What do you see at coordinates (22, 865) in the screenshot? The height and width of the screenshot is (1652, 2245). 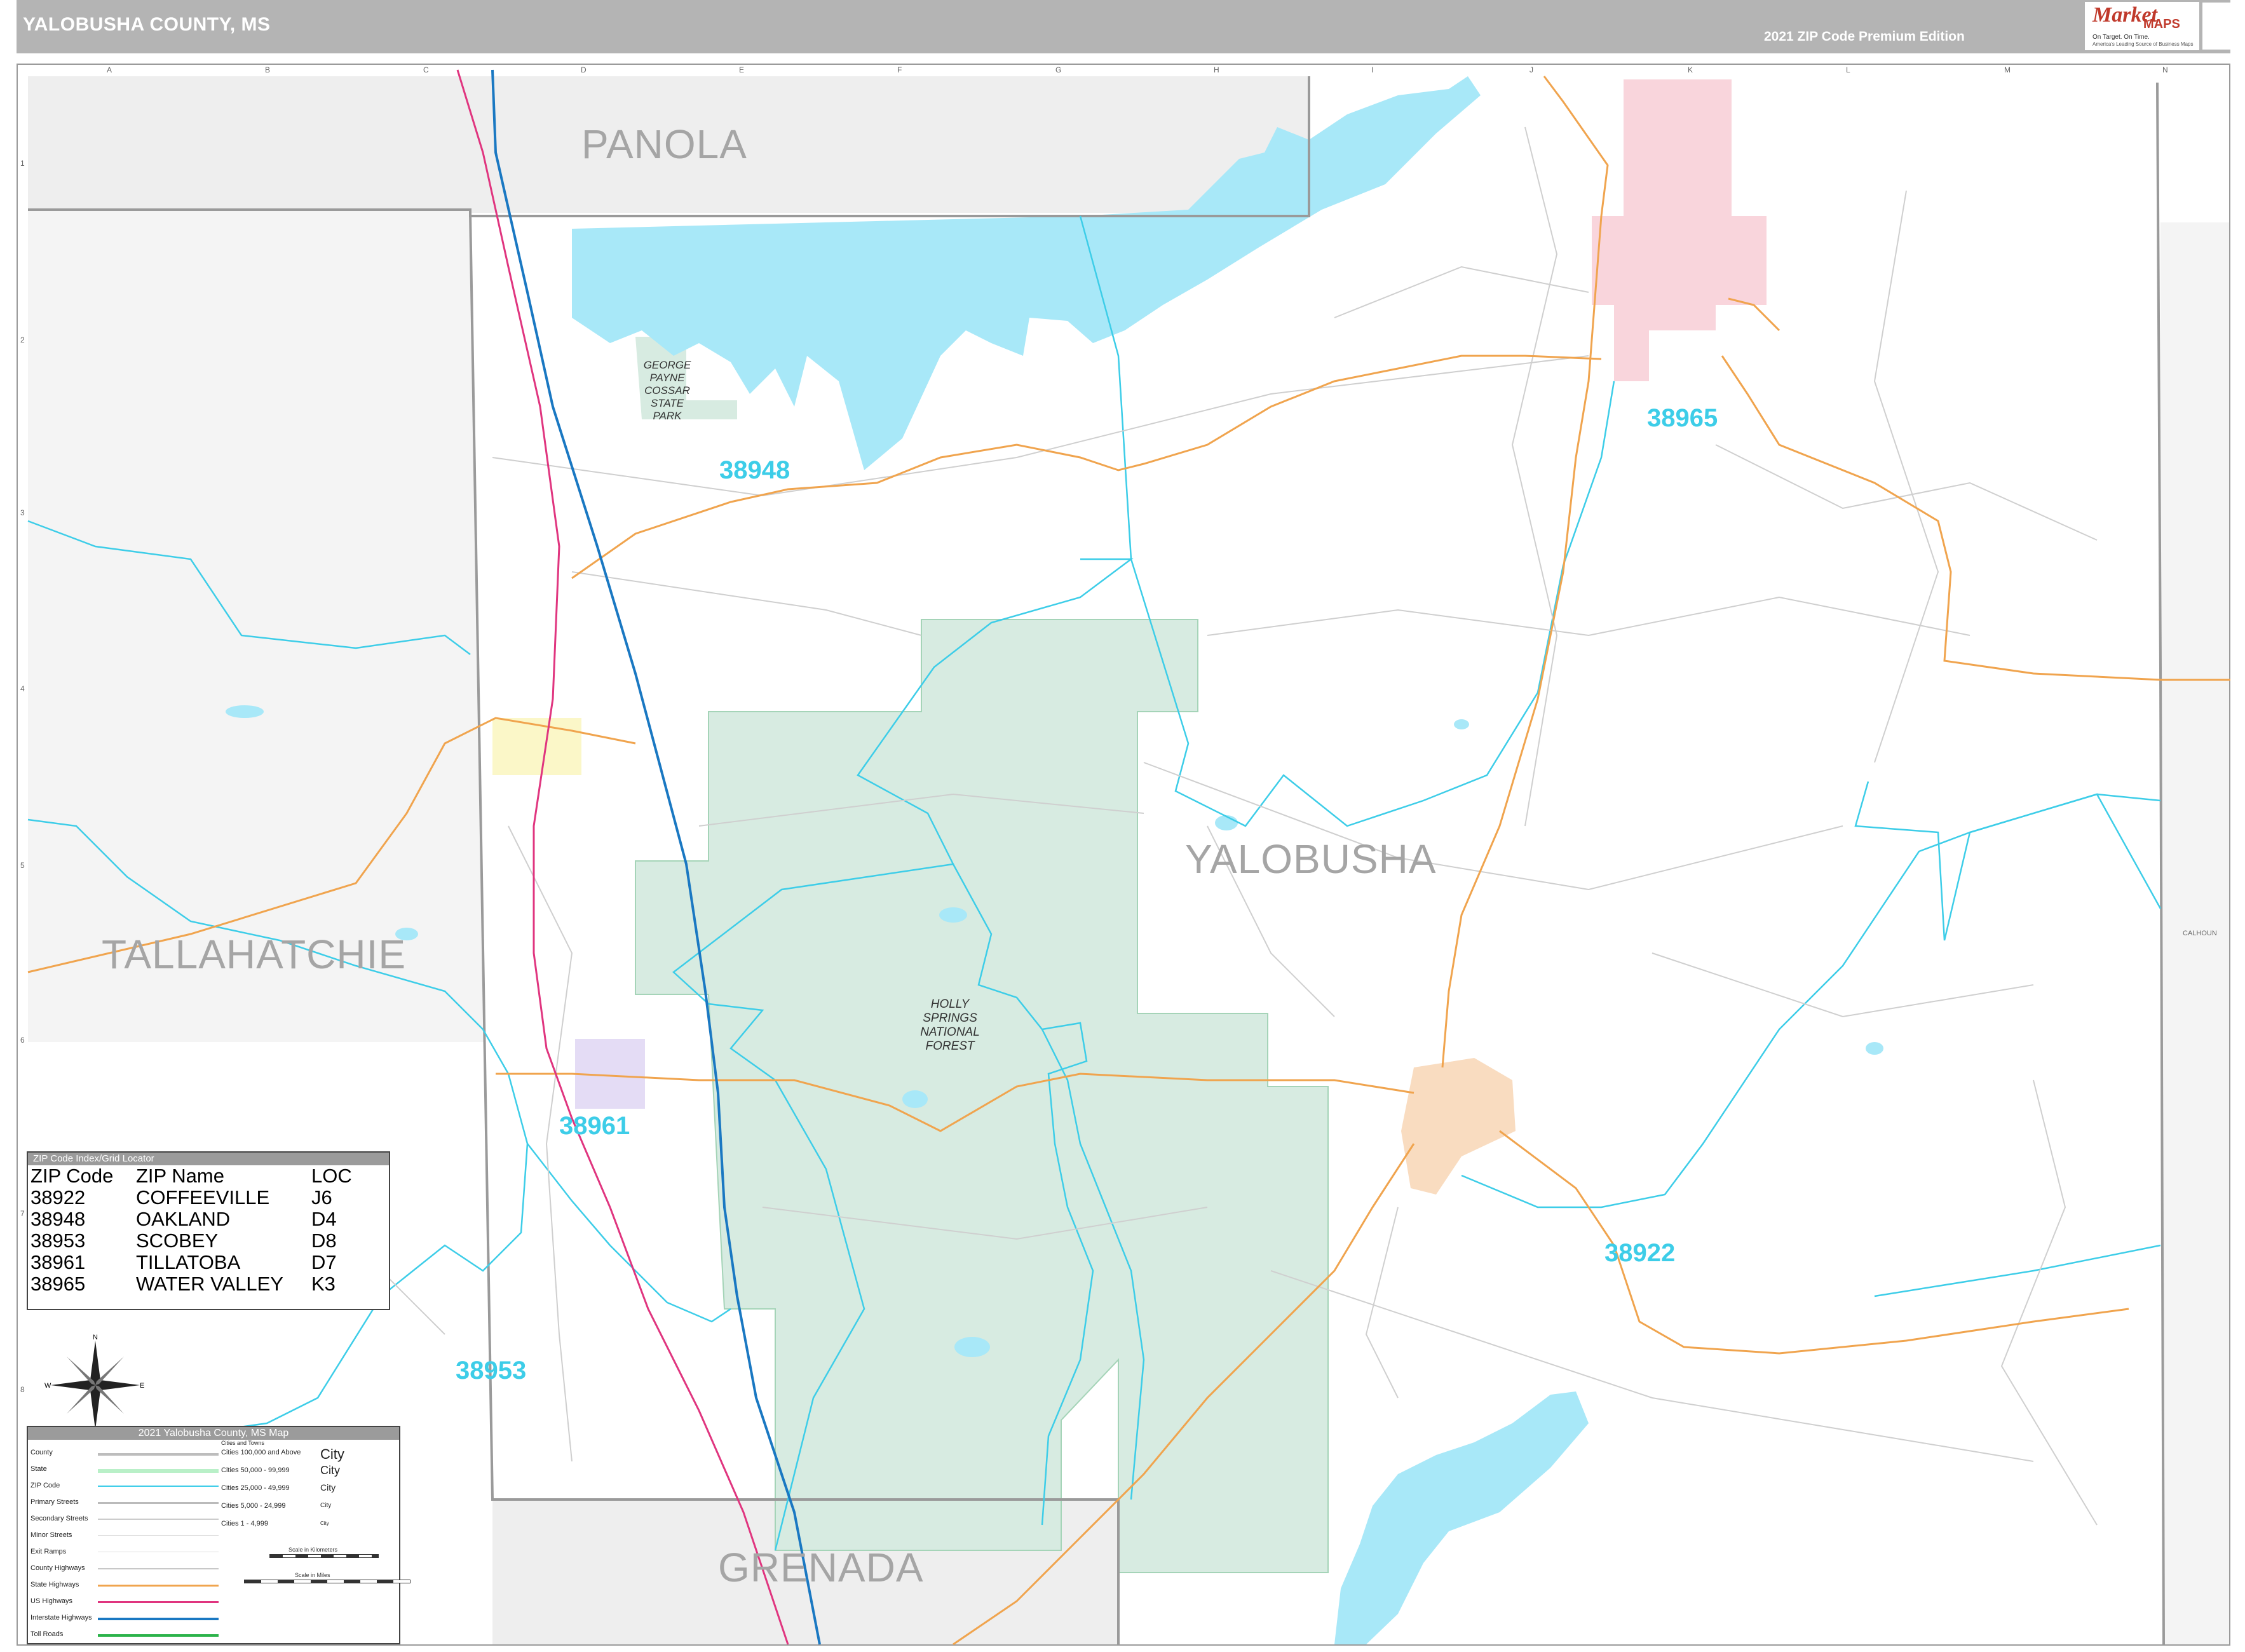 I see `grid-row-5: 5` at bounding box center [22, 865].